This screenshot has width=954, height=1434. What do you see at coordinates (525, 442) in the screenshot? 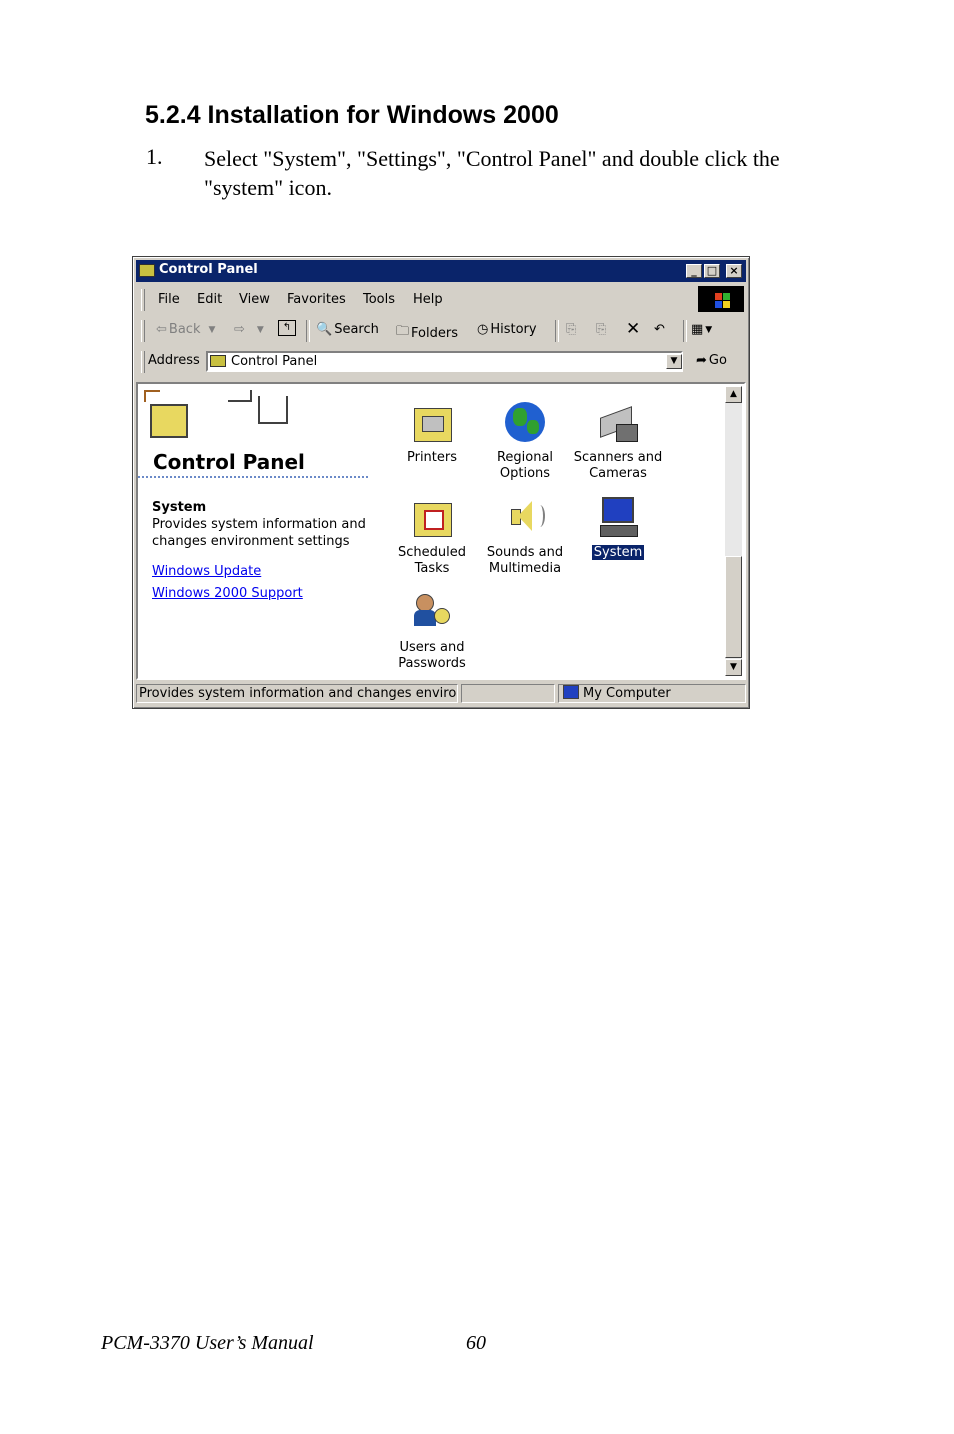
I see `regional-options-item: Regional Options` at bounding box center [525, 442].